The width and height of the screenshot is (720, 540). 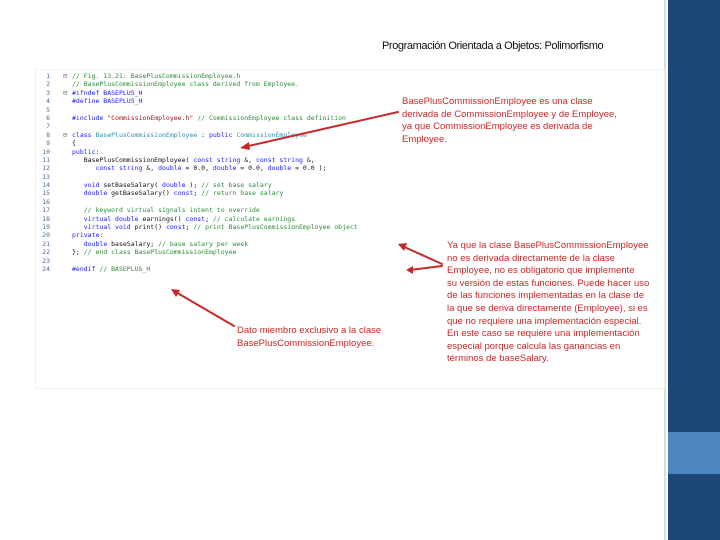 I want to click on arrowhead-print, so click(x=409, y=270).